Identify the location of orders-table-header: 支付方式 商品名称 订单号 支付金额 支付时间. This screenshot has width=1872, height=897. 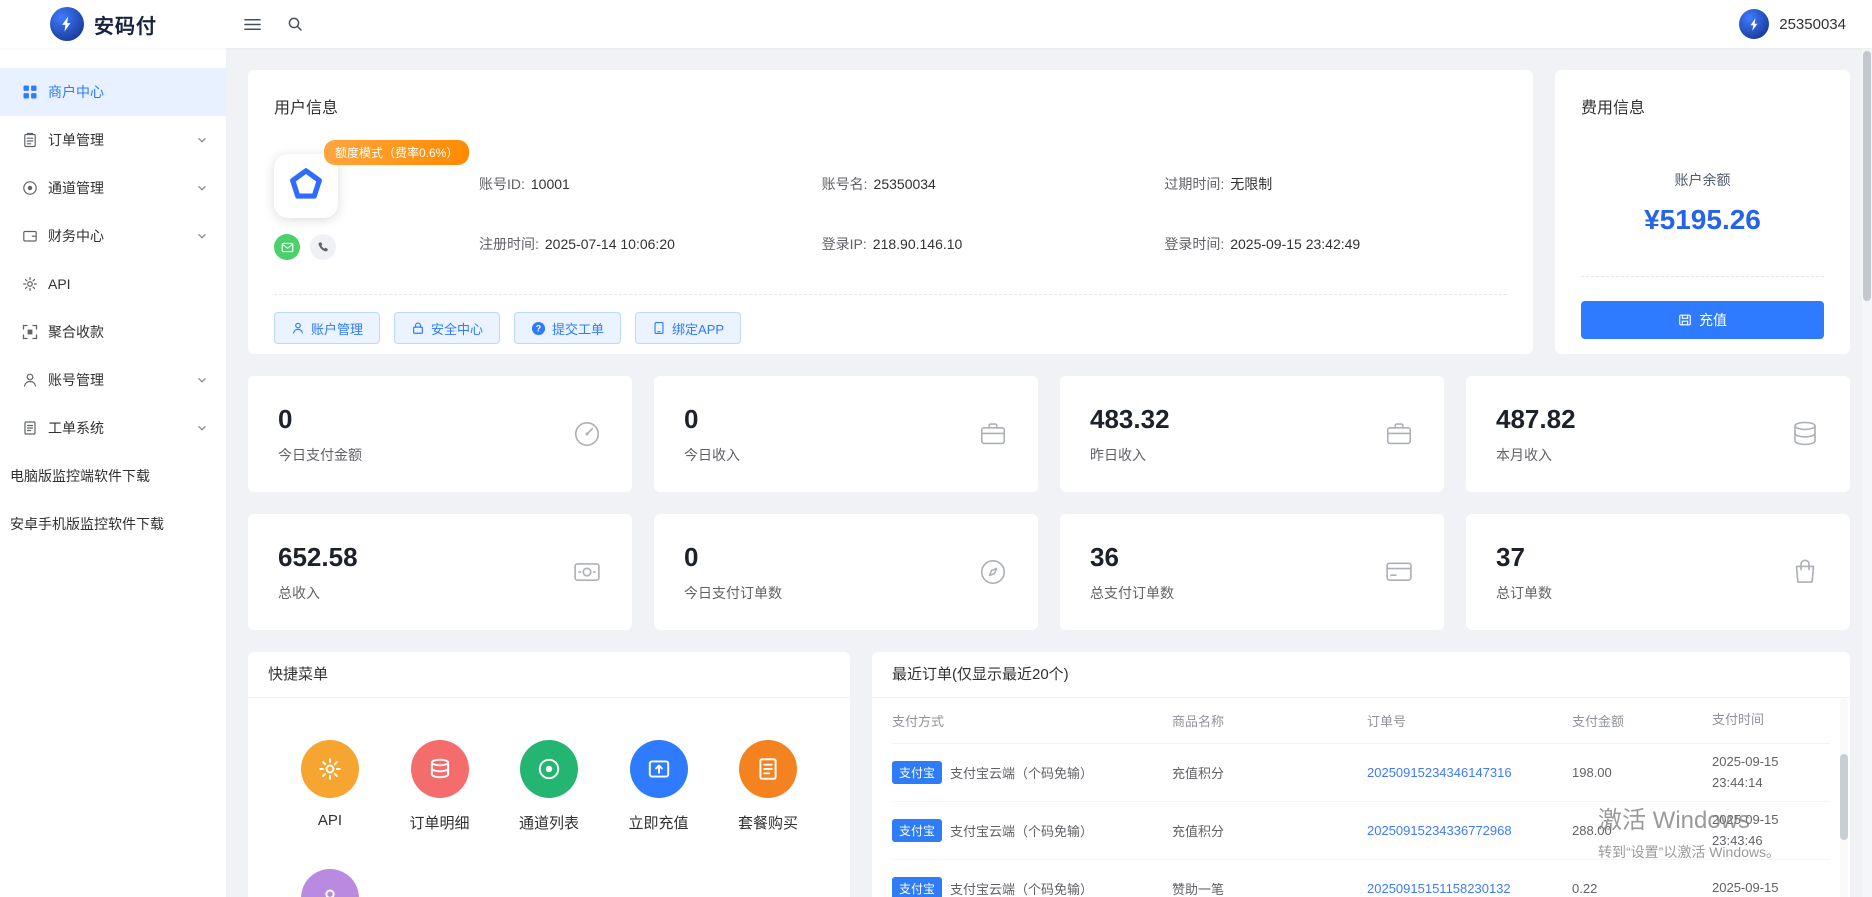
(1361, 721).